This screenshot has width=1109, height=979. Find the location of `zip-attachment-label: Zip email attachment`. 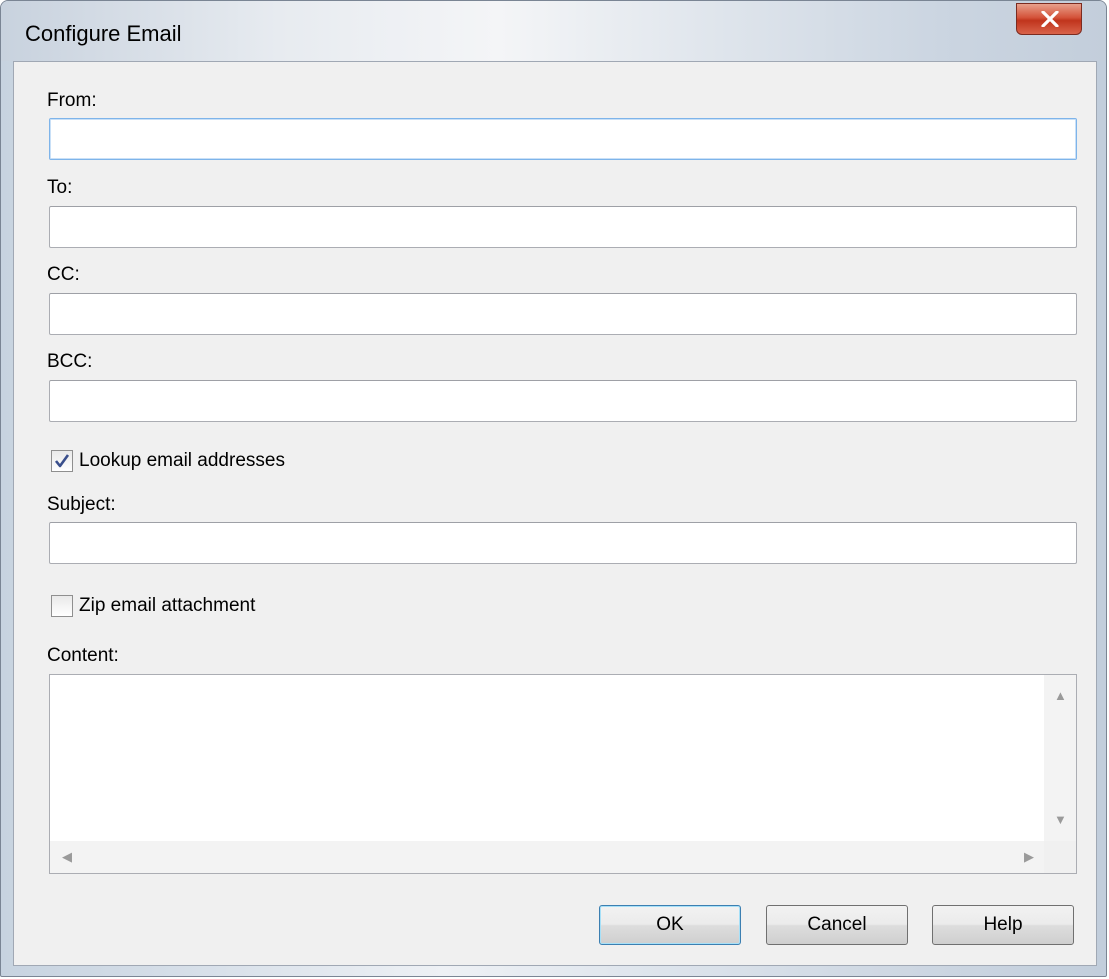

zip-attachment-label: Zip email attachment is located at coordinates (167, 605).